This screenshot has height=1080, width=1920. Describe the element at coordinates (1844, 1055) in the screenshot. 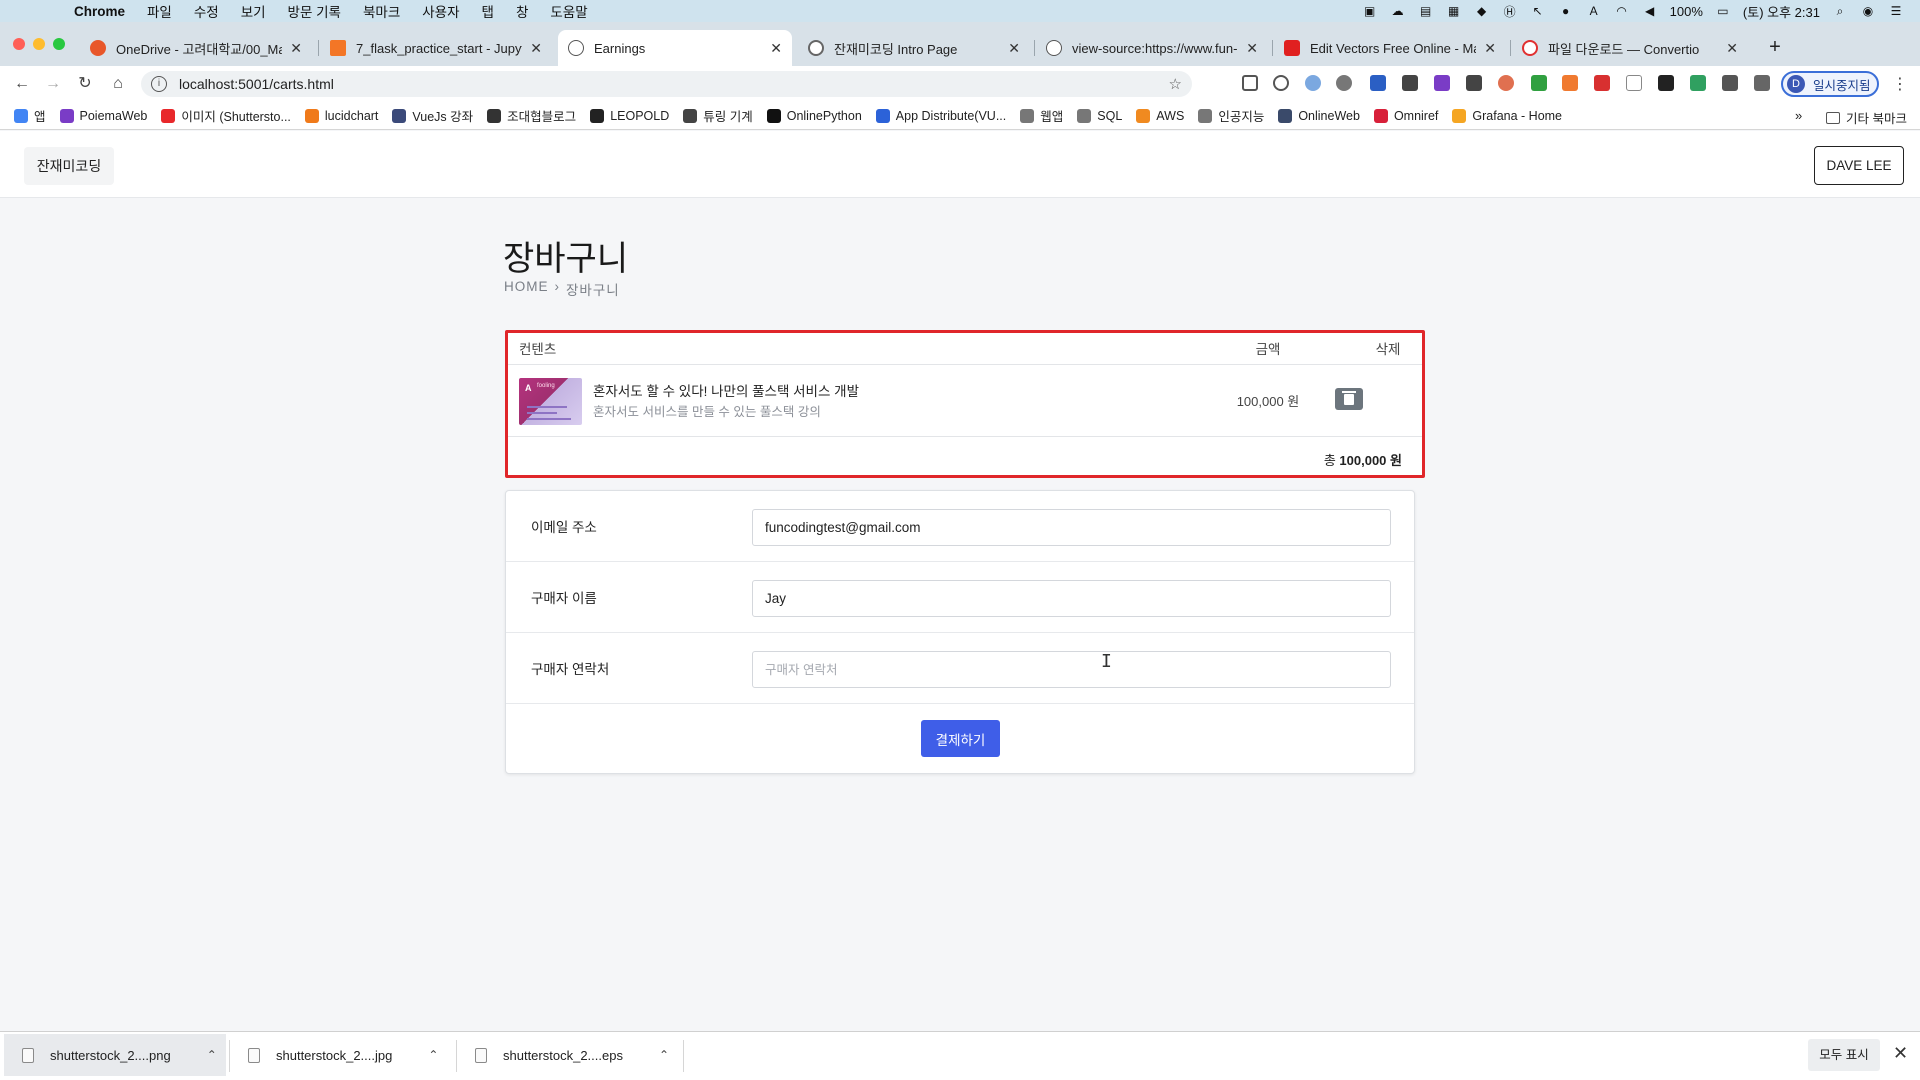

I see `show-all-downloads-button: 모두 표시` at that location.